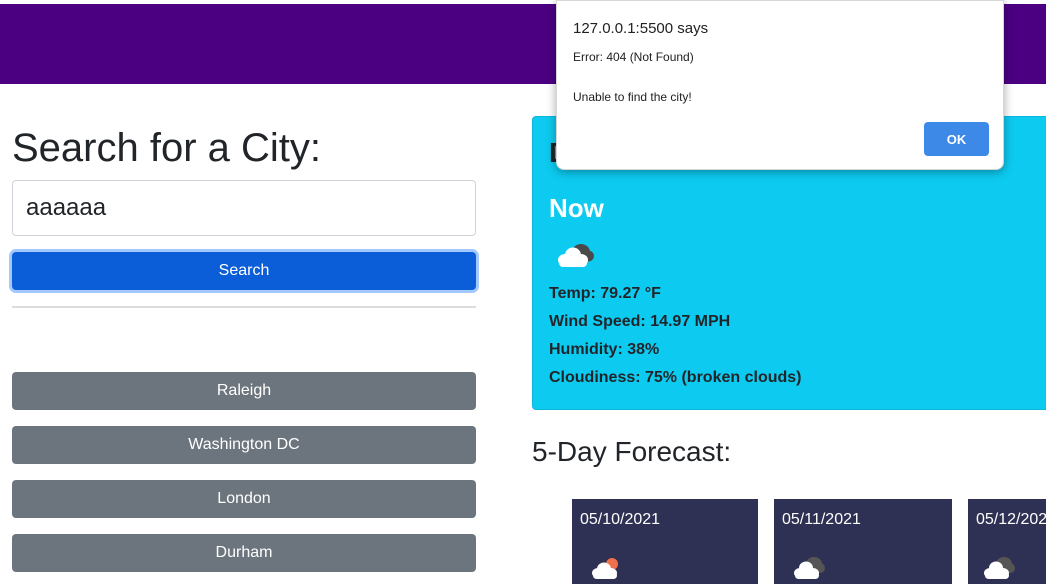 The width and height of the screenshot is (1046, 584). Describe the element at coordinates (863, 541) in the screenshot. I see `forecast-card: 05/11/2021` at that location.